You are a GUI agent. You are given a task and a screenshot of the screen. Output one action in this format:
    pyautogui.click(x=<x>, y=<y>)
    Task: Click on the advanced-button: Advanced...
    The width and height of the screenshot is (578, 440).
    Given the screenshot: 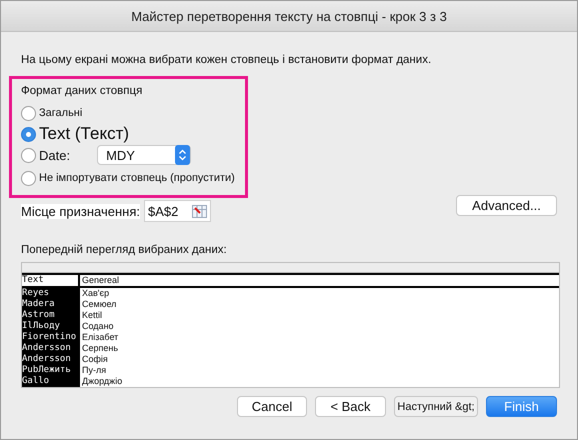 What is the action you would take?
    pyautogui.click(x=506, y=205)
    